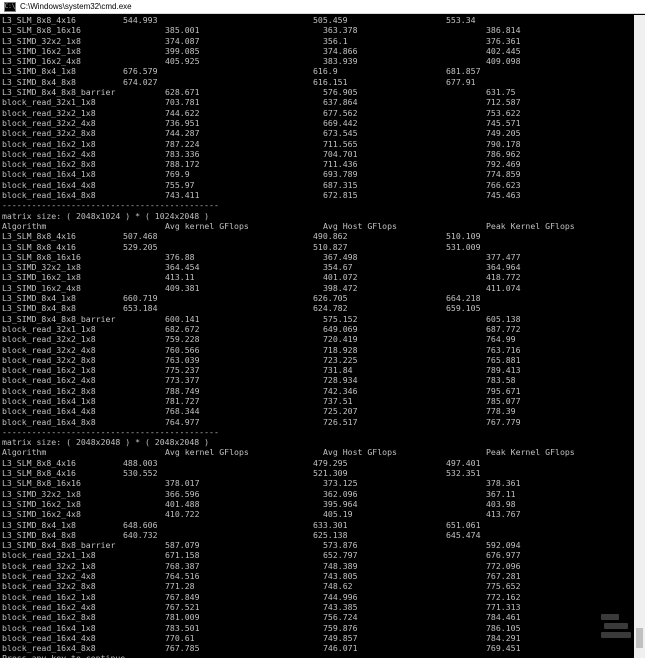  Describe the element at coordinates (503, 40) in the screenshot. I see `peak-kernel-gflops: 376.361` at that location.